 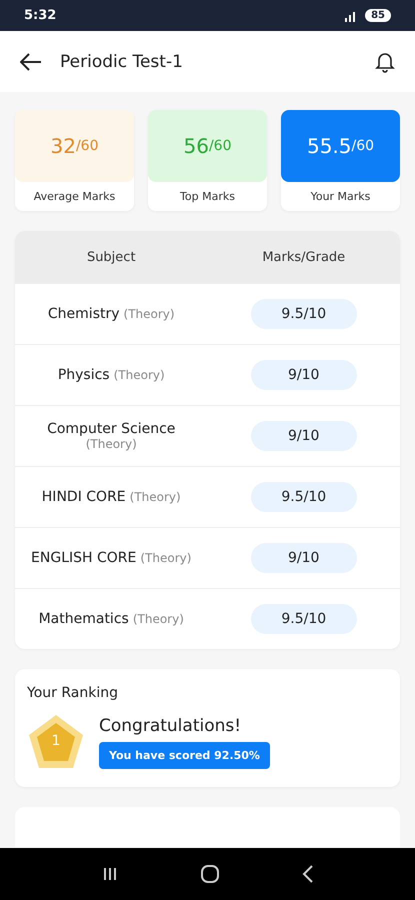 What do you see at coordinates (56, 742) in the screenshot?
I see `rank-medal: 1` at bounding box center [56, 742].